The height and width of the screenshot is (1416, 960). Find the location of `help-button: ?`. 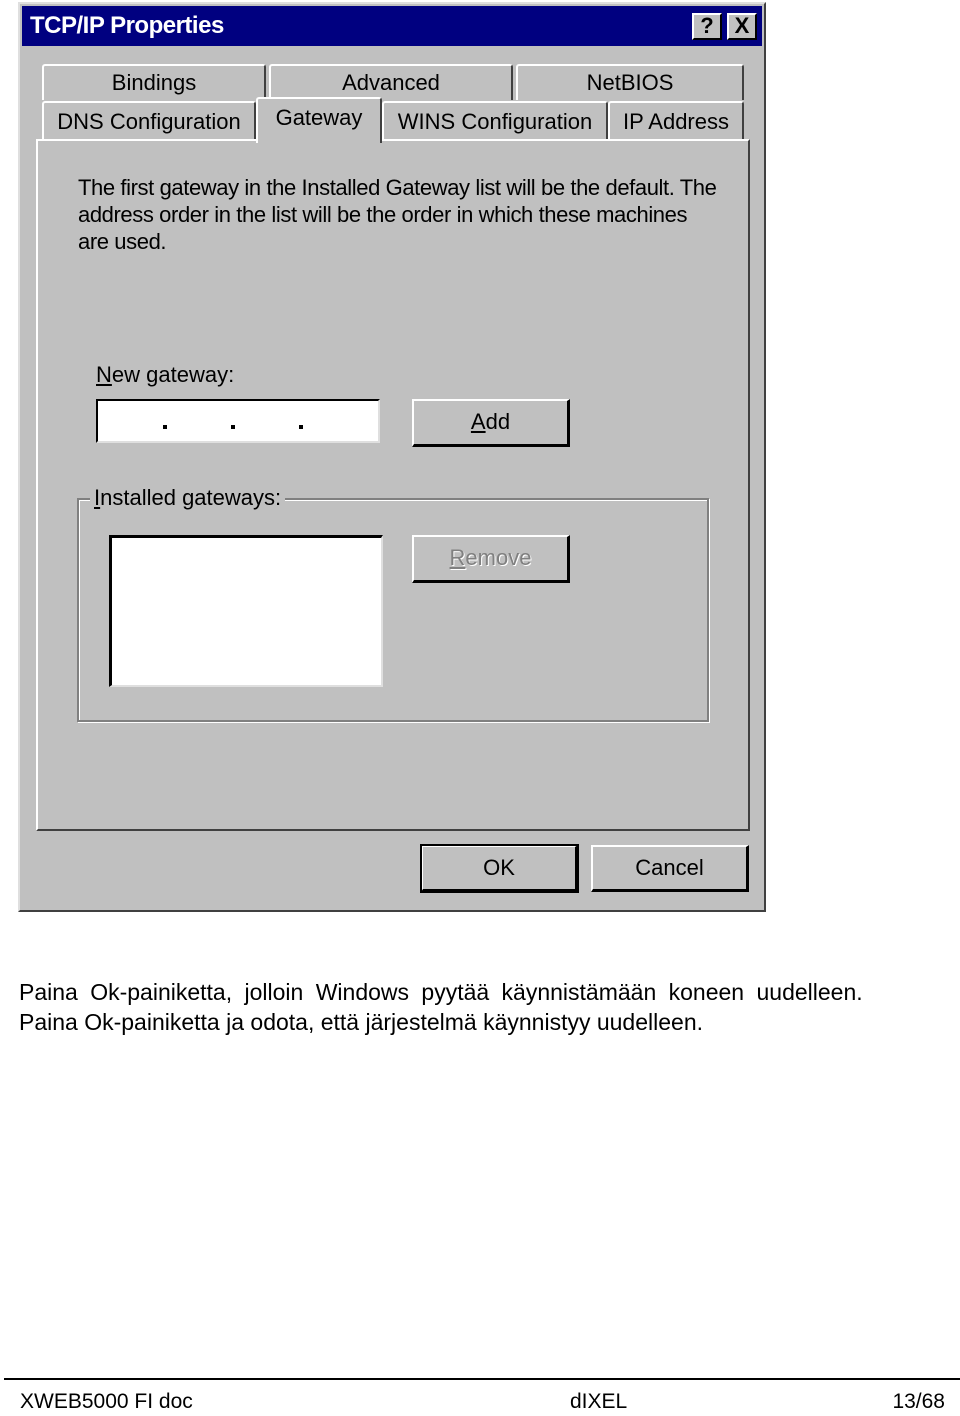

help-button: ? is located at coordinates (707, 26).